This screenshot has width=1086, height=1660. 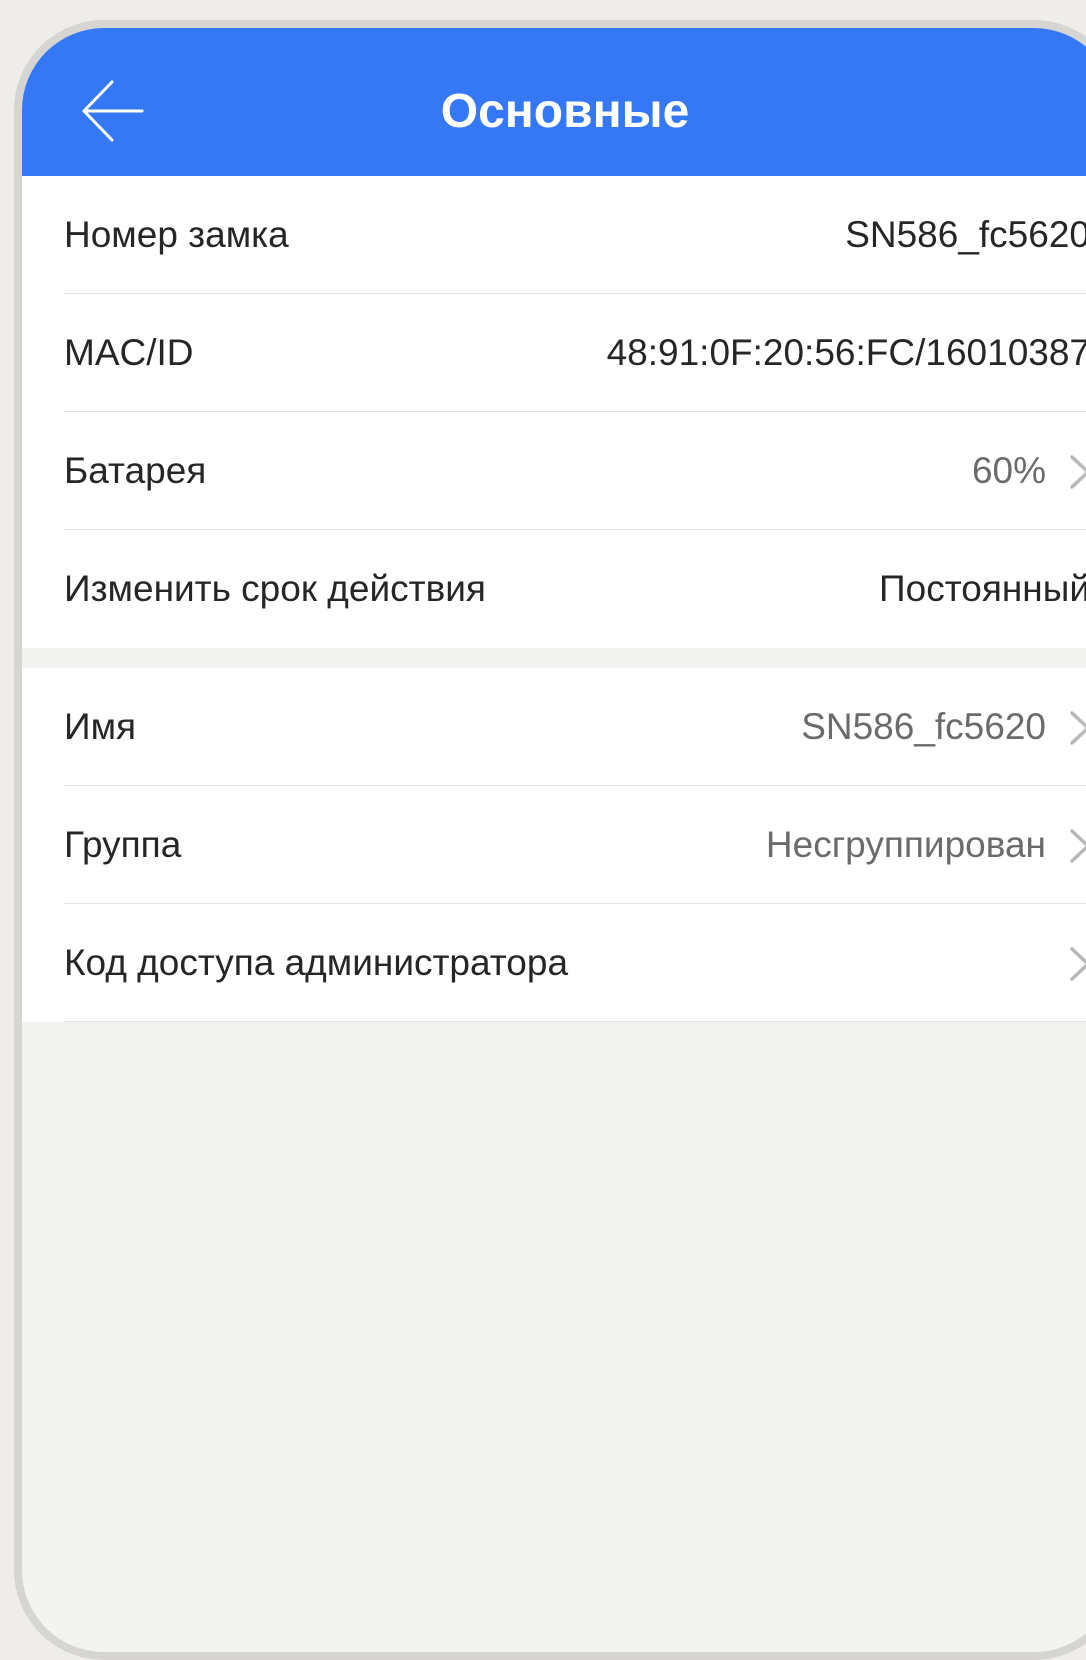 What do you see at coordinates (554, 589) in the screenshot?
I see `validity-row: Изменить срок действия Постоянный` at bounding box center [554, 589].